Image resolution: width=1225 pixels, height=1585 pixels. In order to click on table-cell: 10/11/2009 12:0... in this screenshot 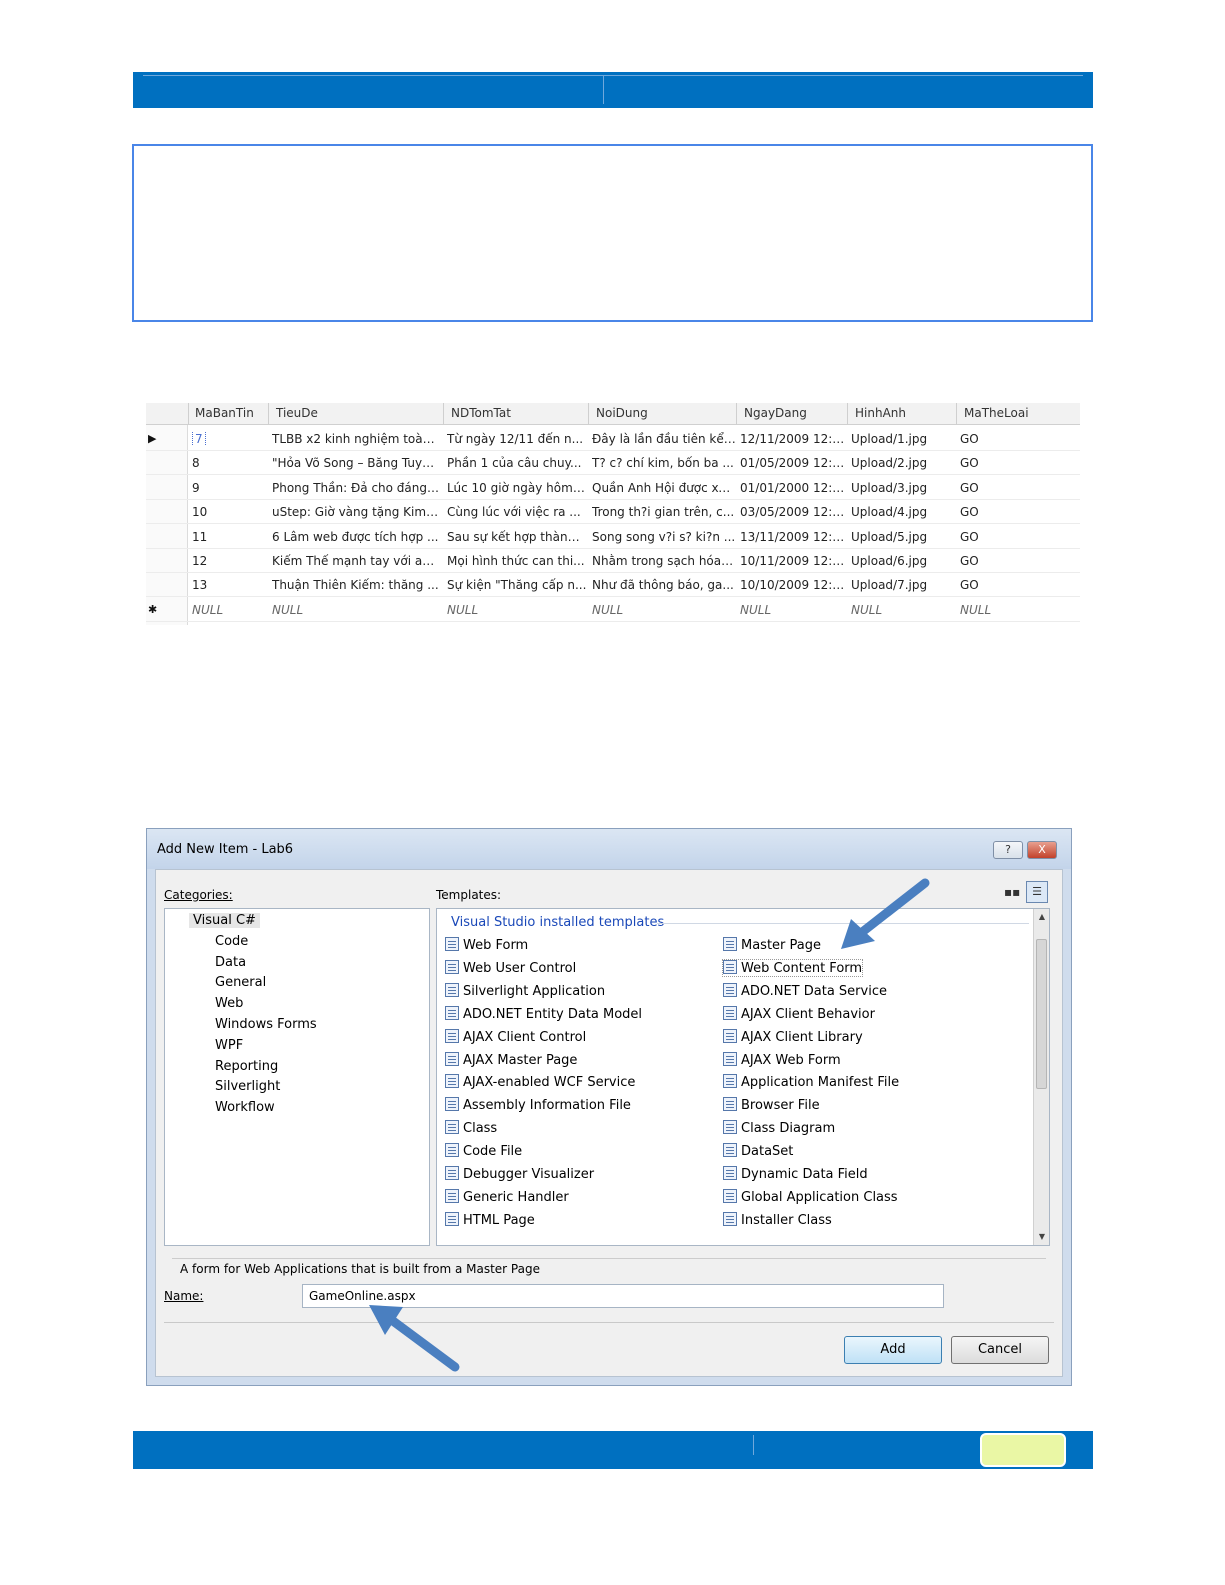, I will do `click(794, 561)`.